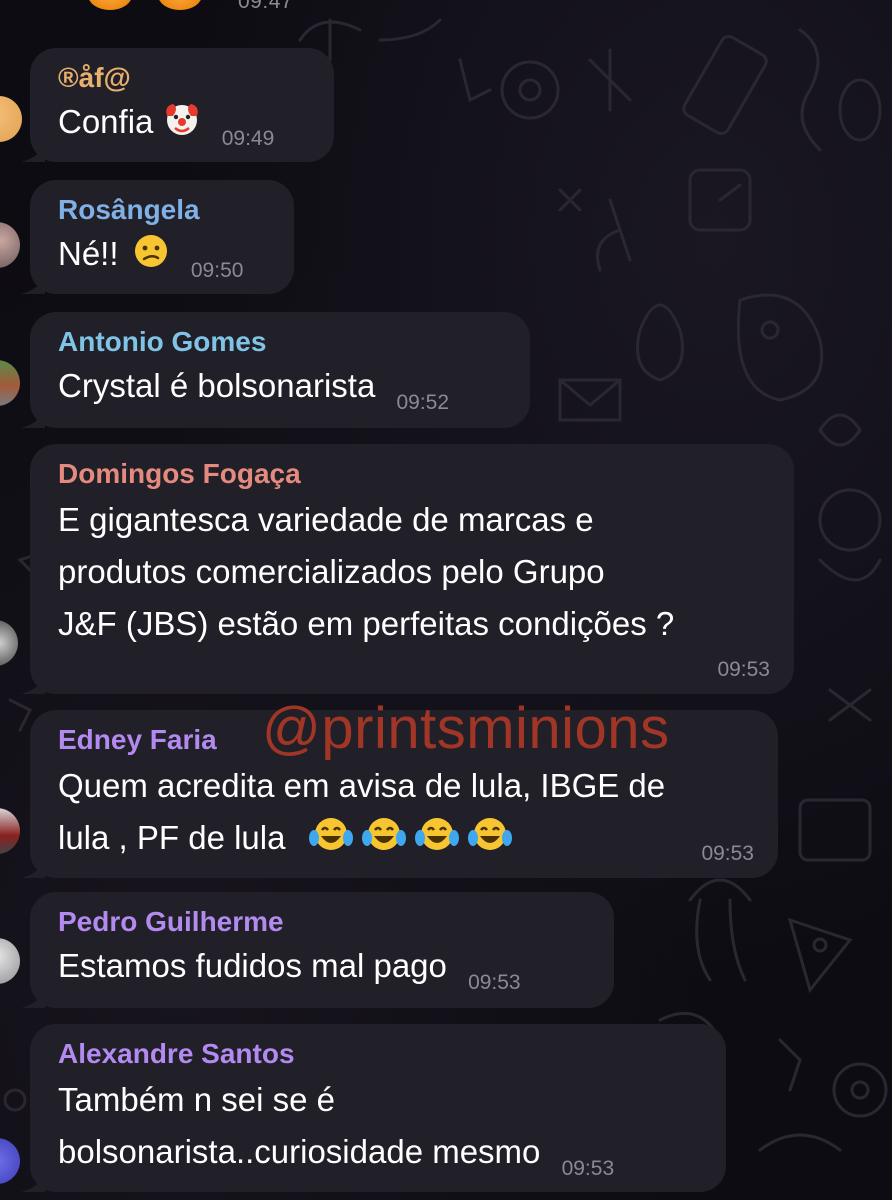 This screenshot has height=1200, width=892. Describe the element at coordinates (172, 837) in the screenshot. I see `message-line: lula , PF de lula` at that location.